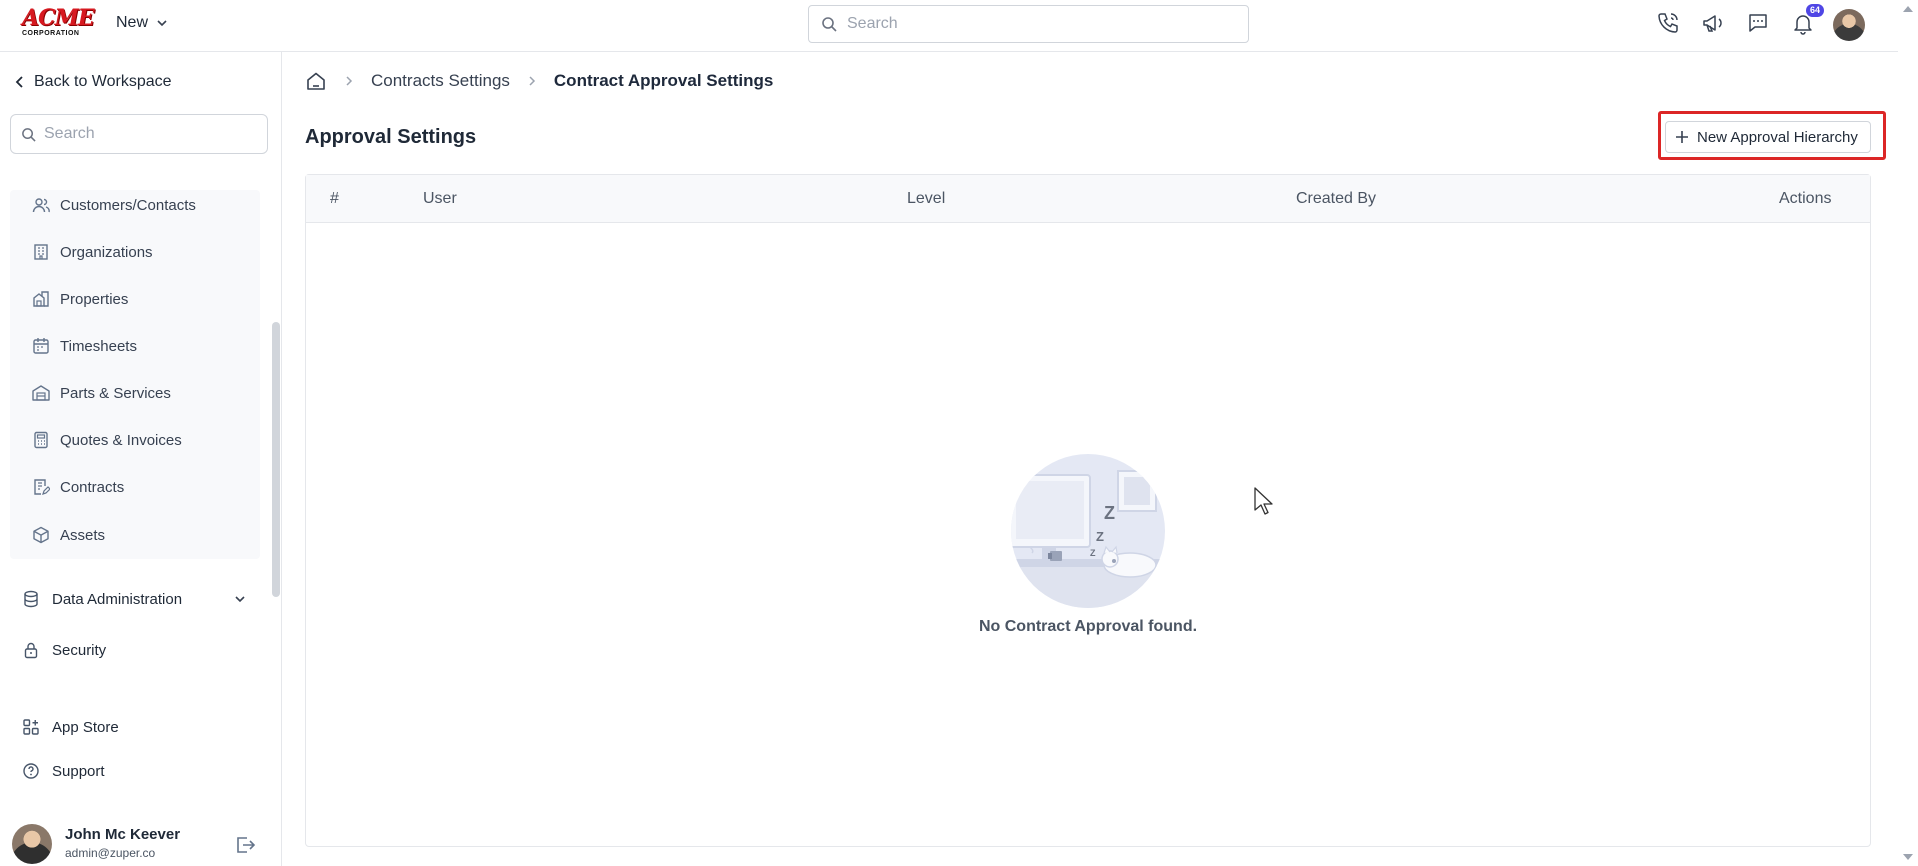 This screenshot has height=866, width=1918. Describe the element at coordinates (58, 18) in the screenshot. I see `logo-main-text: ACME` at that location.